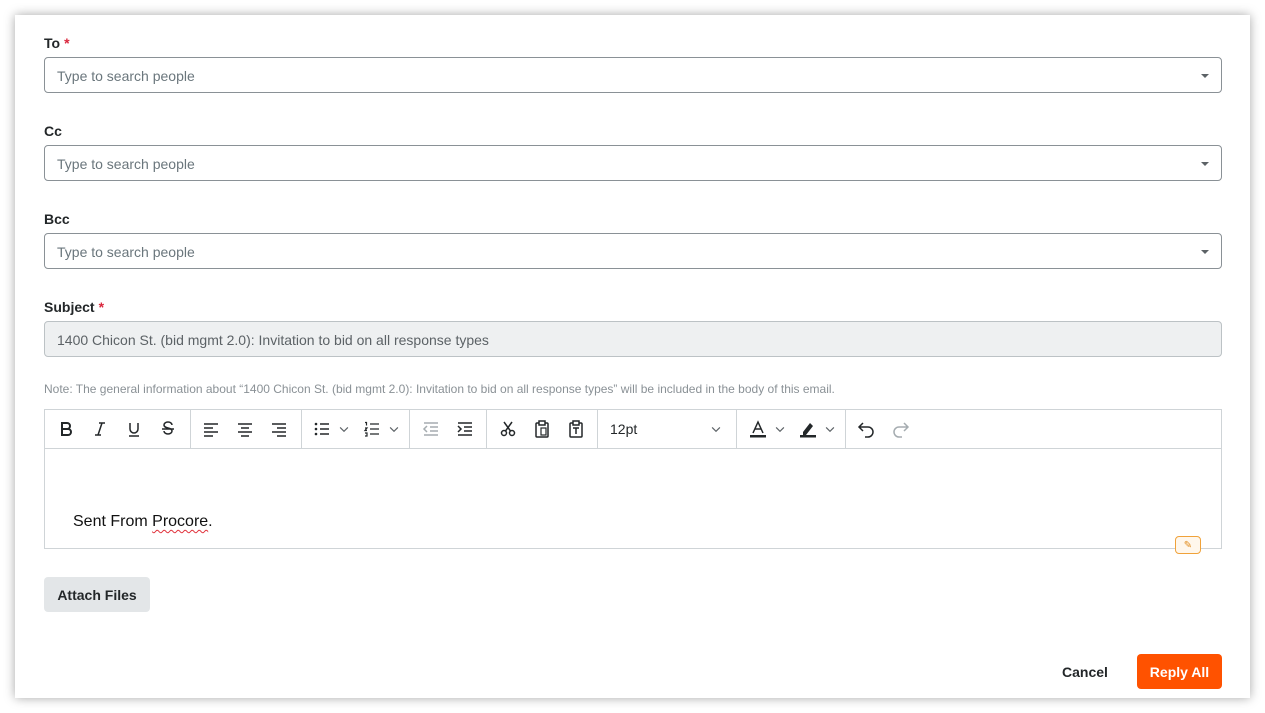  Describe the element at coordinates (866, 429) in the screenshot. I see `undo-icon` at that location.